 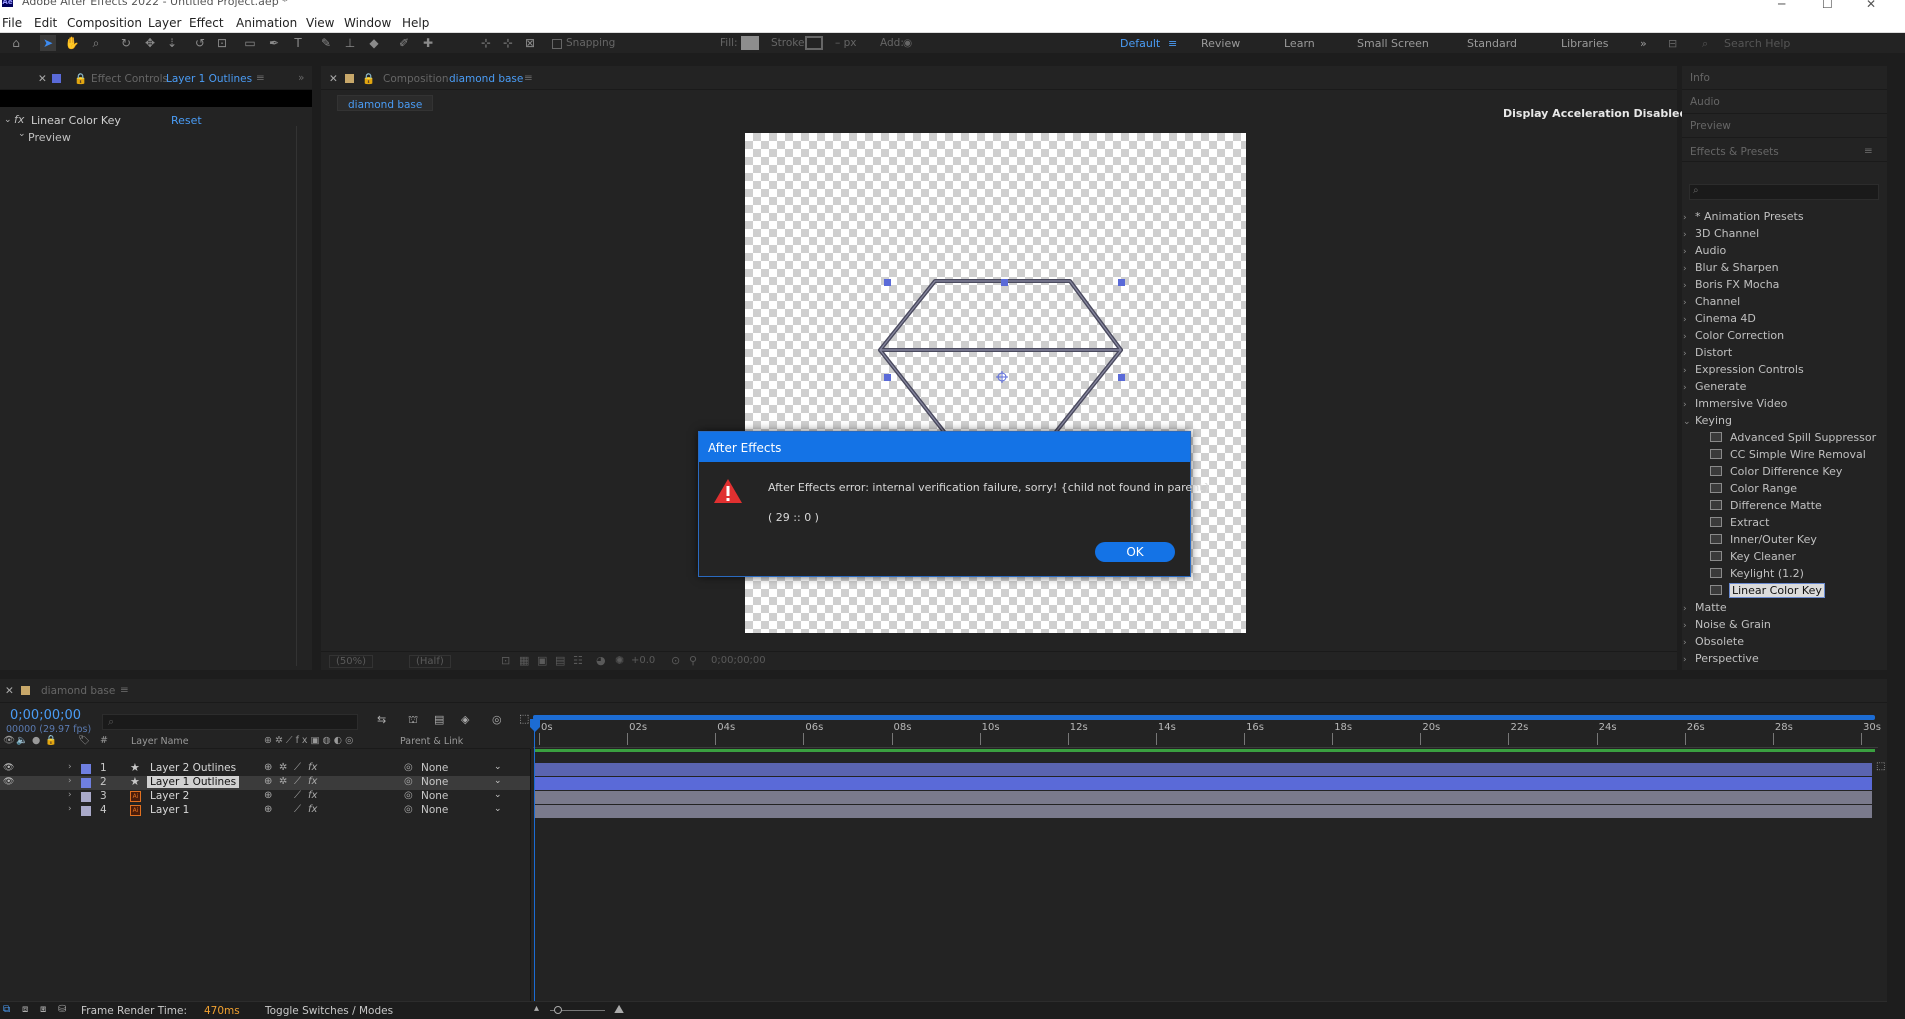 I want to click on effect-controls-tab-prefix: Effect Controls, so click(x=129, y=79).